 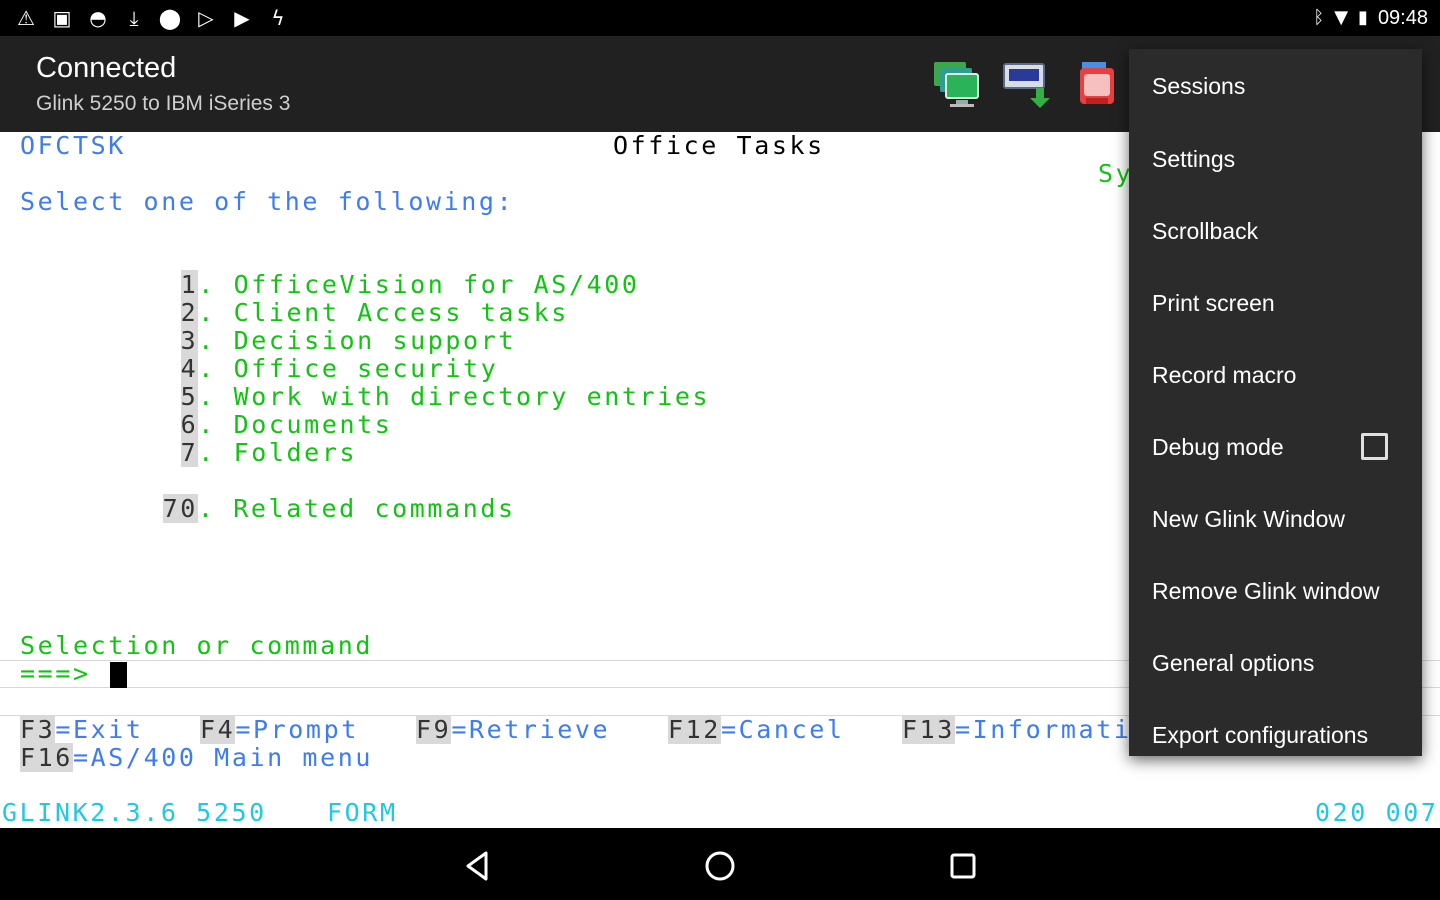 I want to click on program-name: OFCTSK, so click(x=73, y=145).